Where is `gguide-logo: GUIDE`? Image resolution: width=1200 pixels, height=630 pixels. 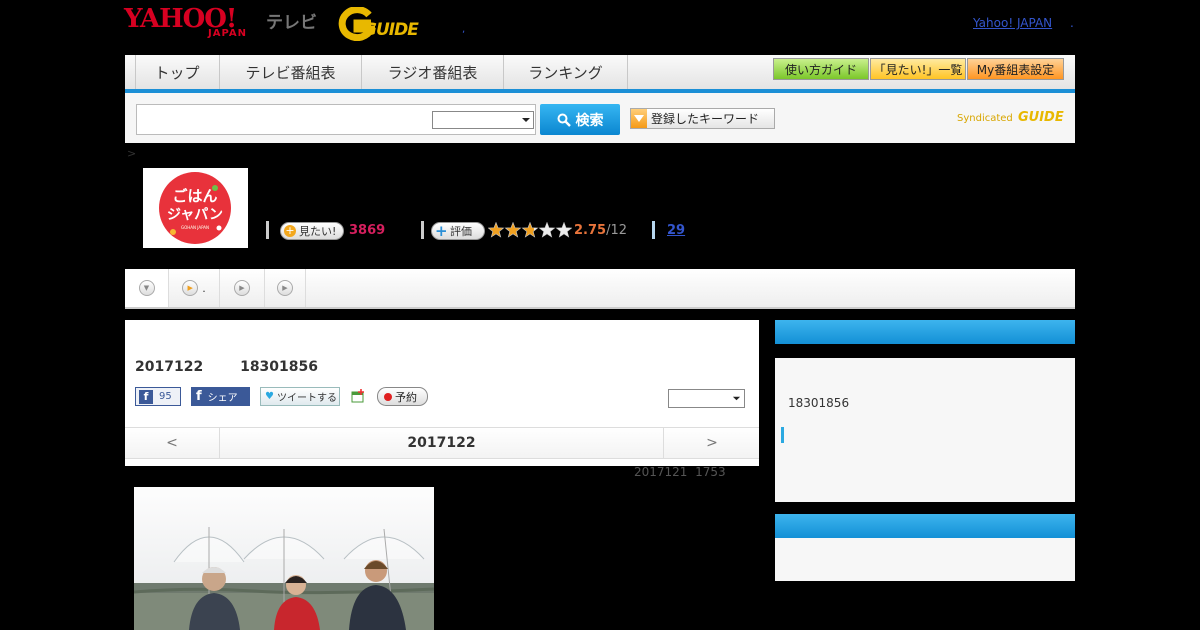
gguide-logo: GUIDE is located at coordinates (385, 24).